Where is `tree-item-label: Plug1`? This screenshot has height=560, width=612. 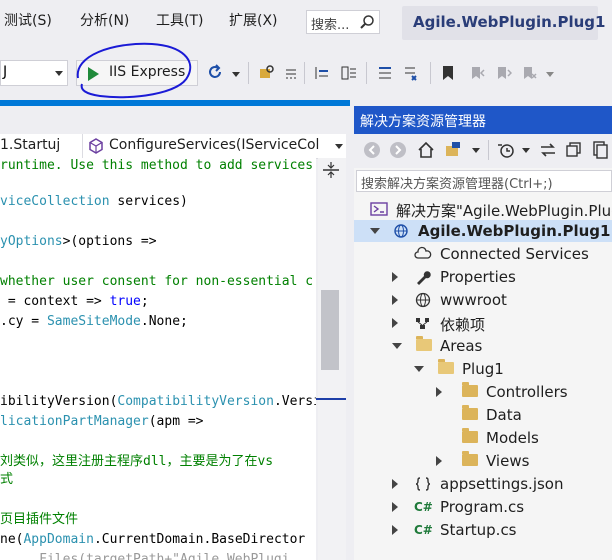 tree-item-label: Plug1 is located at coordinates (483, 369).